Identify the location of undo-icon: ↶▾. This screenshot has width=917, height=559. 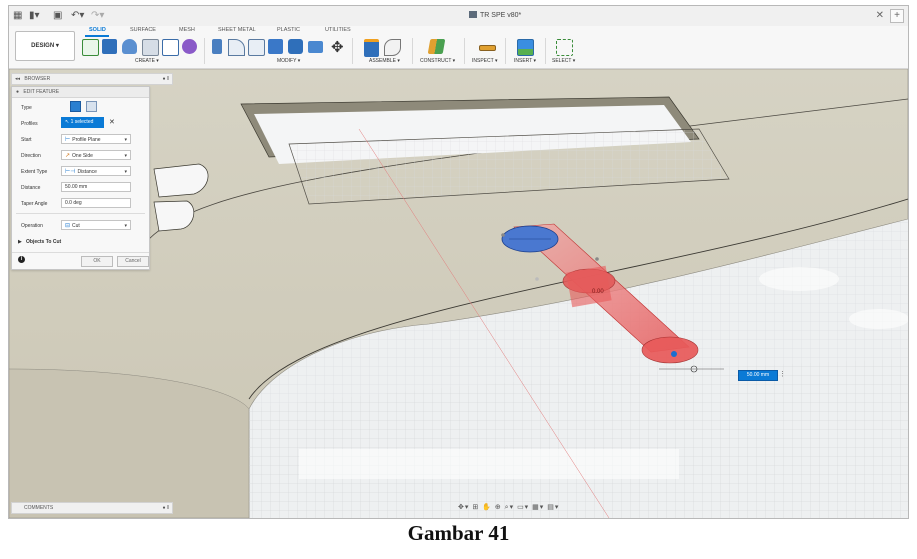
(77, 15).